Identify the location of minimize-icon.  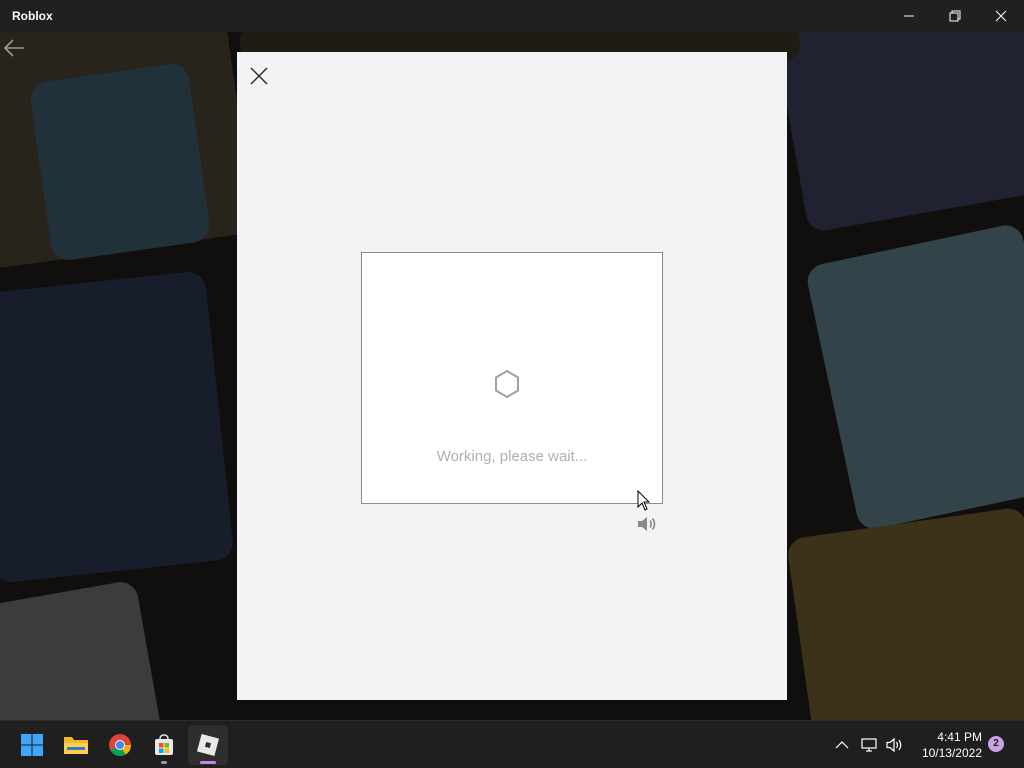
(909, 16).